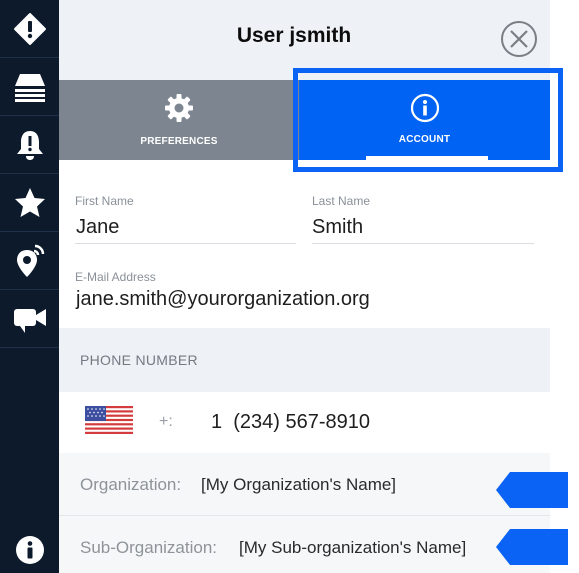 The height and width of the screenshot is (573, 579). Describe the element at coordinates (29, 87) in the screenshot. I see `layers-icon` at that location.